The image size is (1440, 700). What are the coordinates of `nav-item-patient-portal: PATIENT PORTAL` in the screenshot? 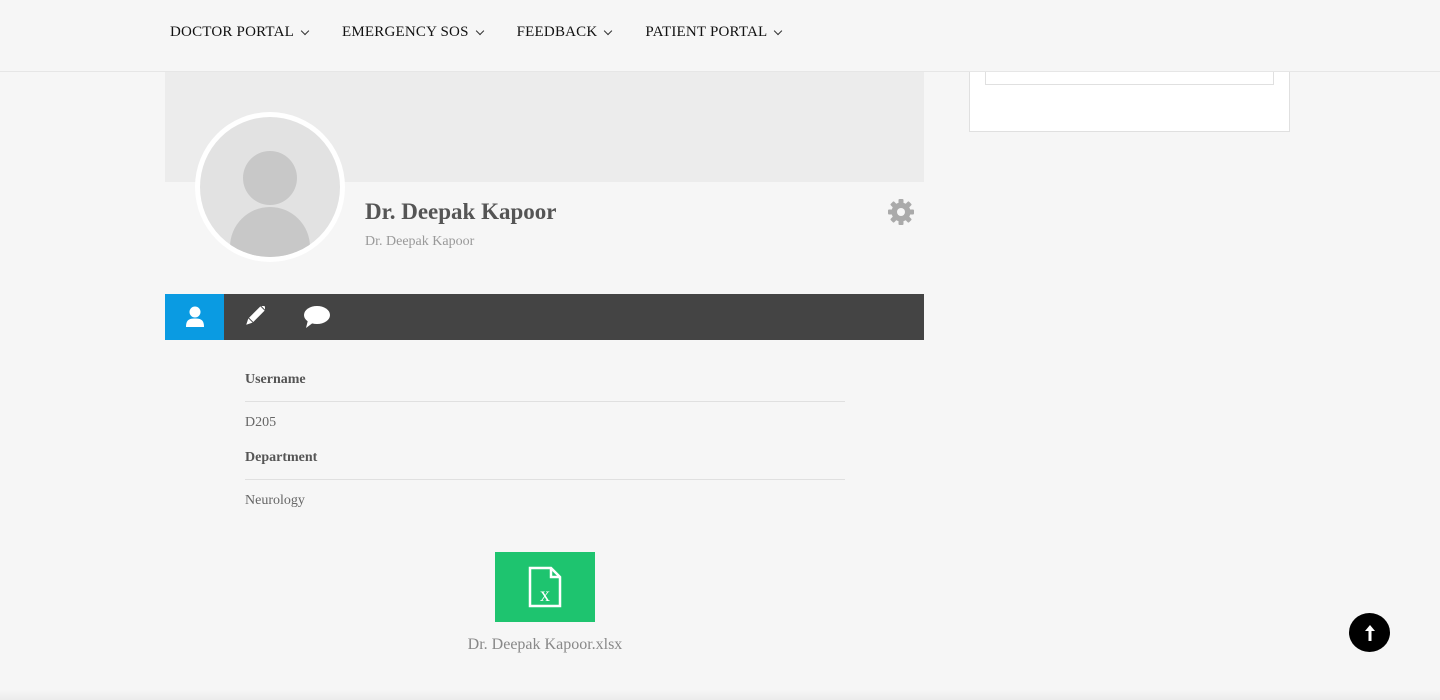 It's located at (714, 32).